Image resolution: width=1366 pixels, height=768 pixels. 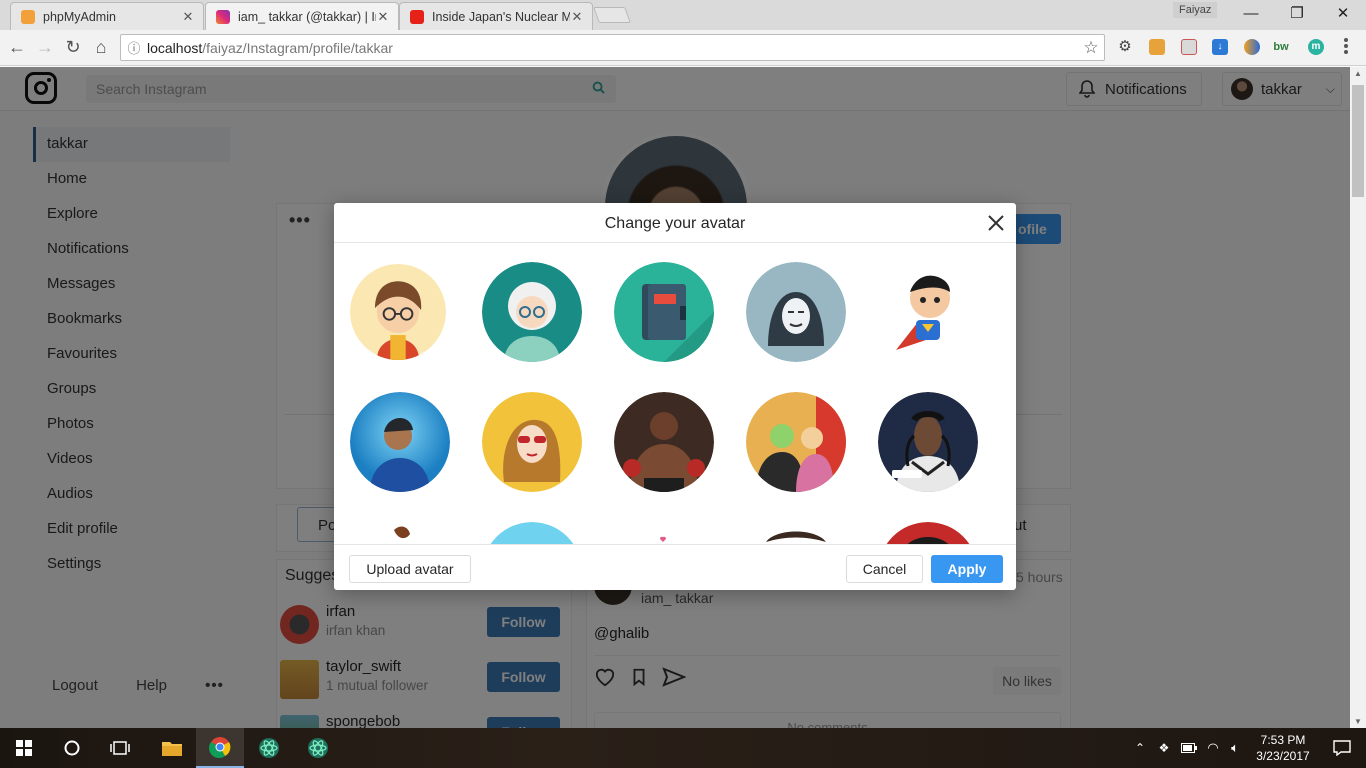 What do you see at coordinates (884, 569) in the screenshot?
I see `cancel-button: Cancel` at bounding box center [884, 569].